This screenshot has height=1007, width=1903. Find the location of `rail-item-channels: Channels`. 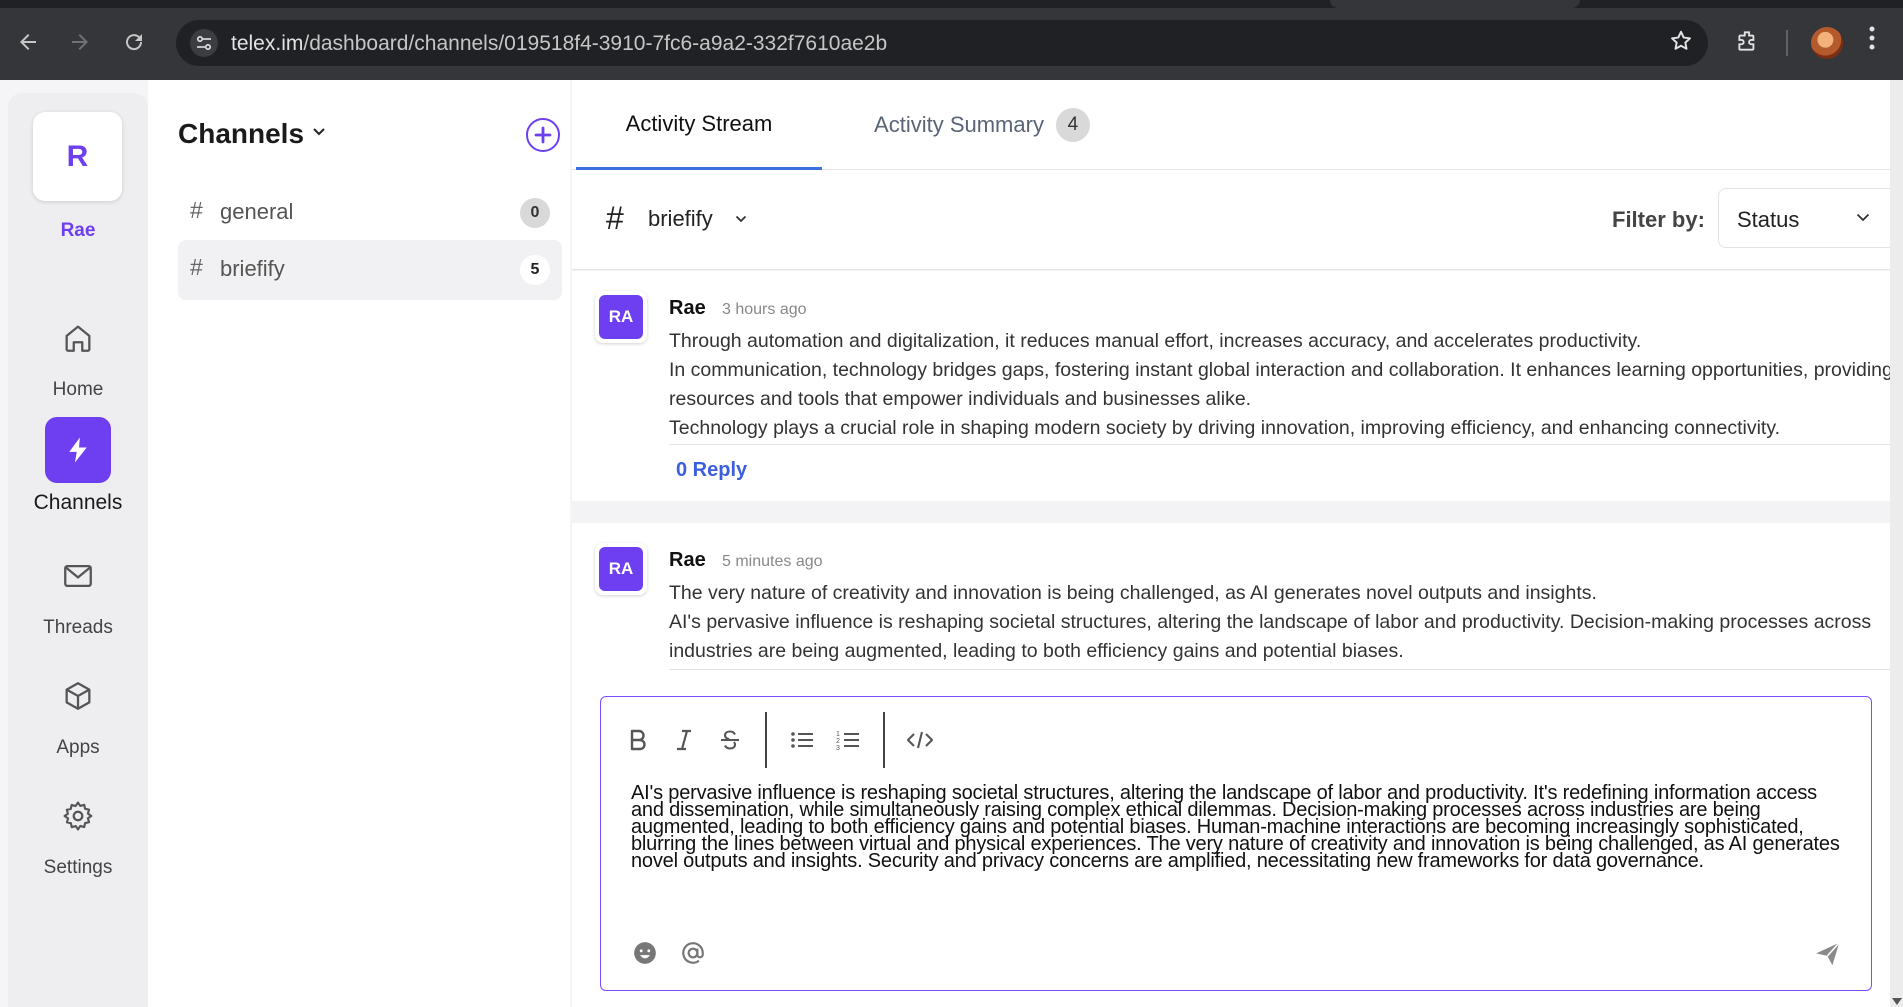

rail-item-channels: Channels is located at coordinates (78, 466).